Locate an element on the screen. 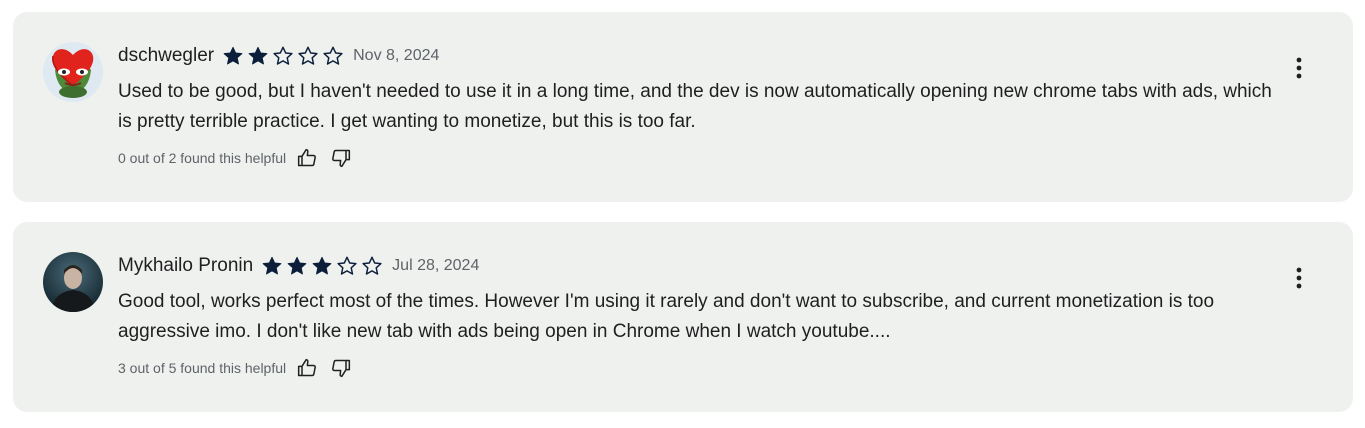 The image size is (1365, 428). helpful-count: 0 out of 2 found this helpful is located at coordinates (202, 158).